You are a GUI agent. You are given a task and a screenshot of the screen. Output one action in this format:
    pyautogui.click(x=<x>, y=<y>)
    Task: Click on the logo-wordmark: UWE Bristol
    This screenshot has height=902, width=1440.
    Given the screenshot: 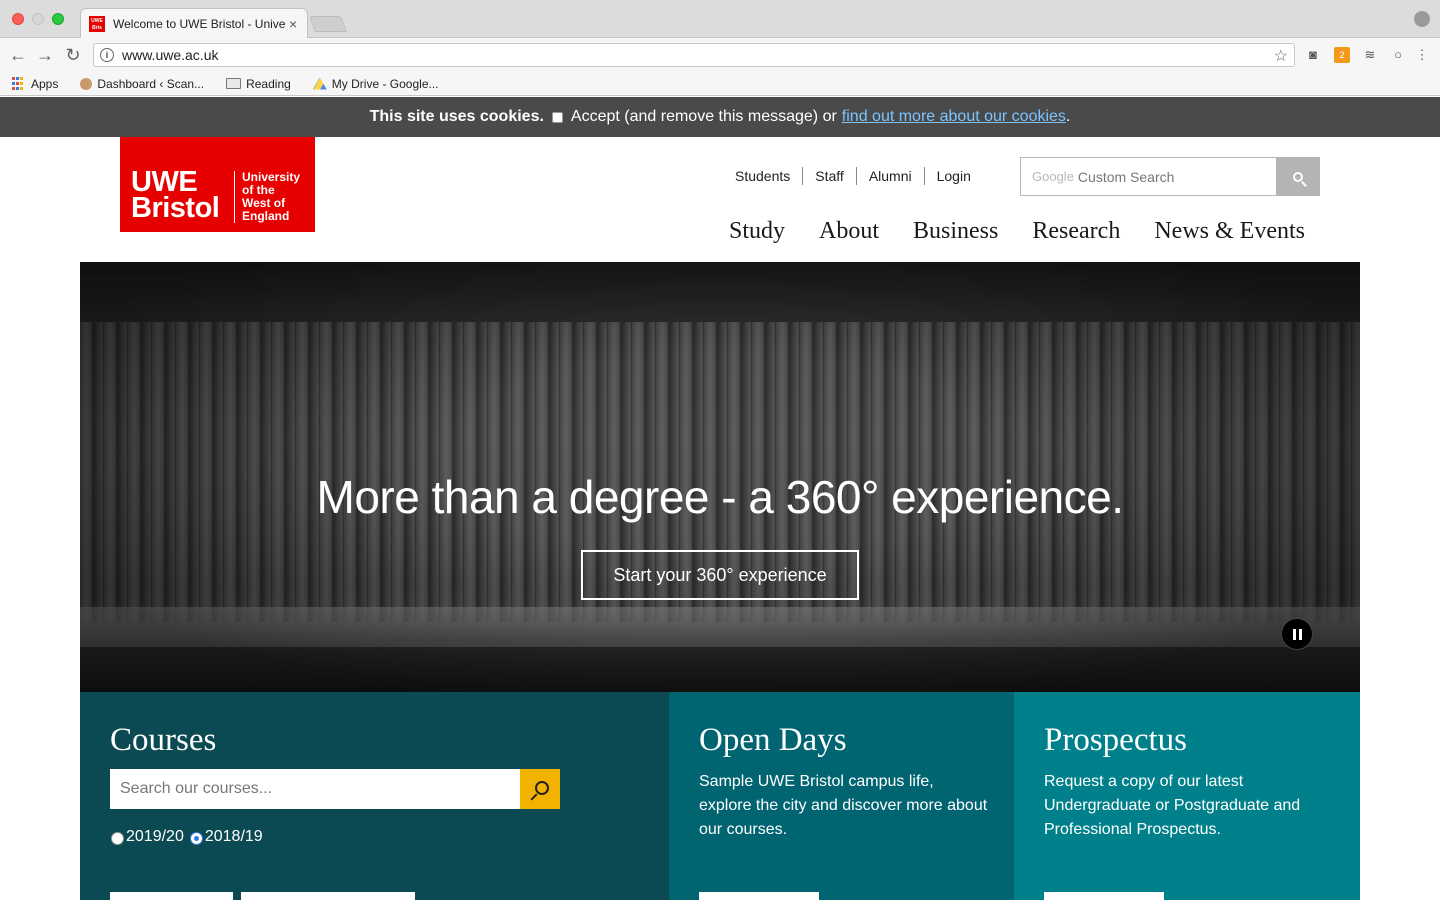 What is the action you would take?
    pyautogui.click(x=175, y=195)
    